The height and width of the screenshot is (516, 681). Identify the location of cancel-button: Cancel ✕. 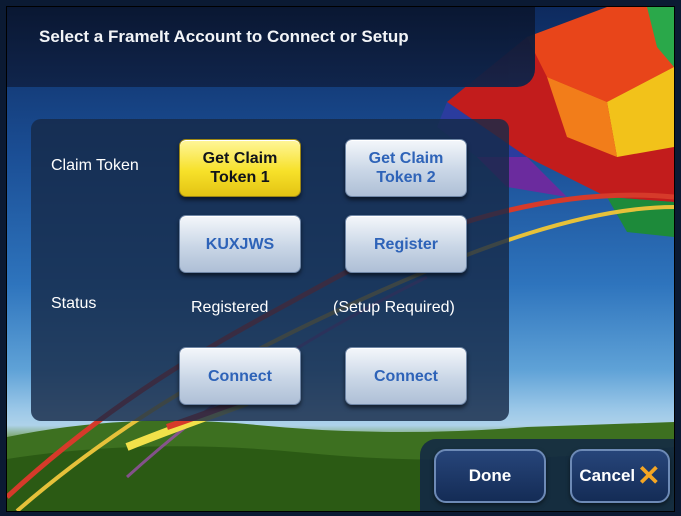
(620, 476).